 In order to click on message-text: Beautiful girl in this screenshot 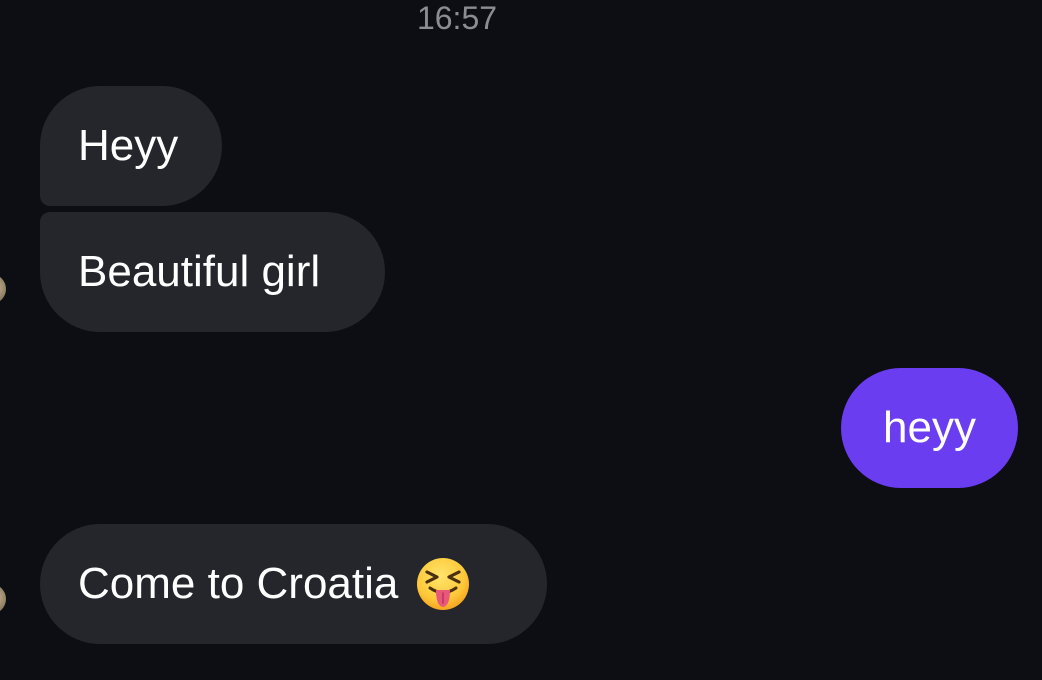, I will do `click(199, 271)`.